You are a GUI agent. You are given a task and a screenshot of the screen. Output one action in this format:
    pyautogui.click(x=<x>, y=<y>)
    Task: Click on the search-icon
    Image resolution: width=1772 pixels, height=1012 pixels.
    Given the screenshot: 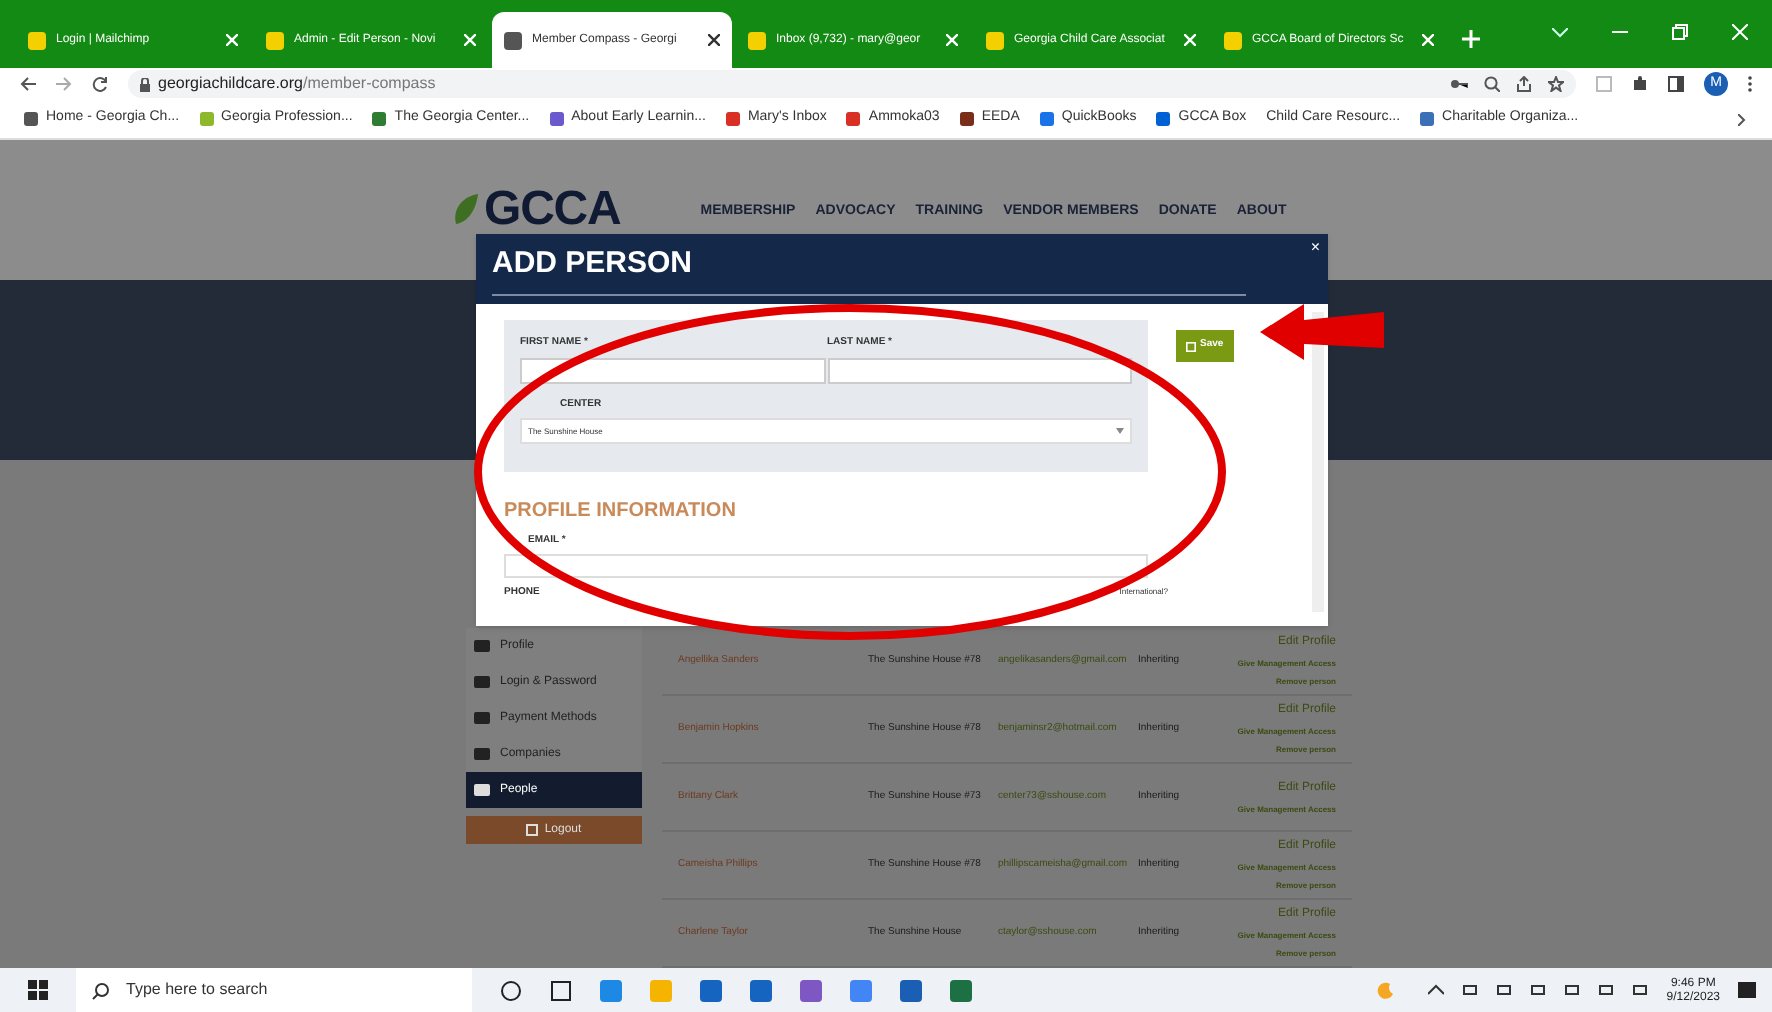 What is the action you would take?
    pyautogui.click(x=101, y=990)
    